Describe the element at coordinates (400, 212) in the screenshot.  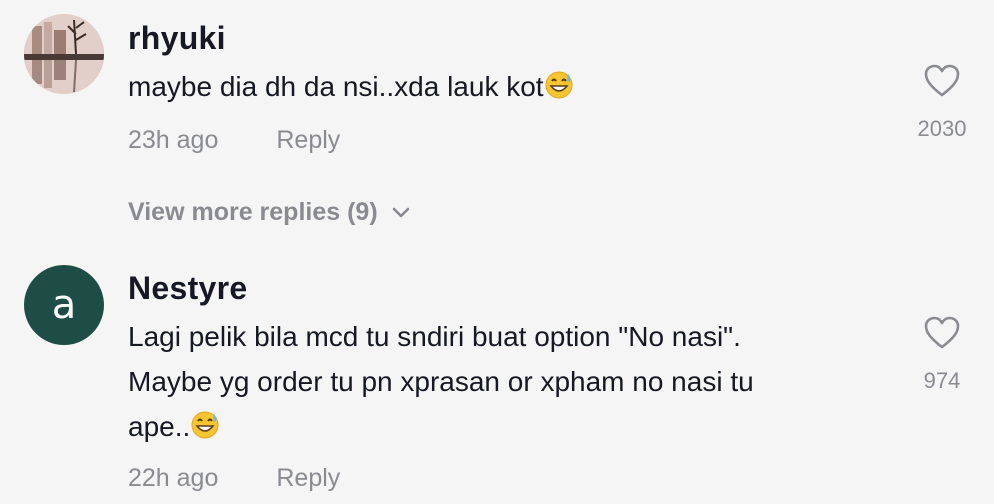
I see `chevron-down-icon` at that location.